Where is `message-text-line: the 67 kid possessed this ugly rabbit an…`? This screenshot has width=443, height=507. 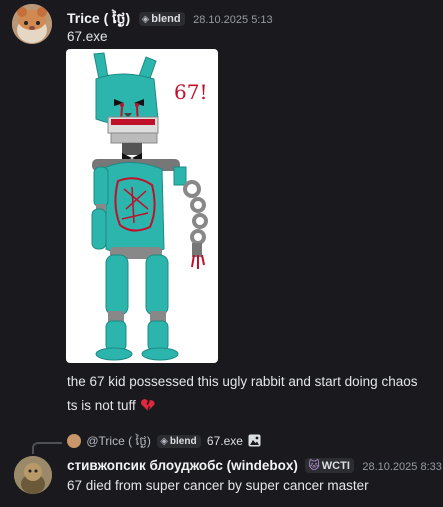 message-text-line: the 67 kid possessed this ugly rabbit an… is located at coordinates (242, 381).